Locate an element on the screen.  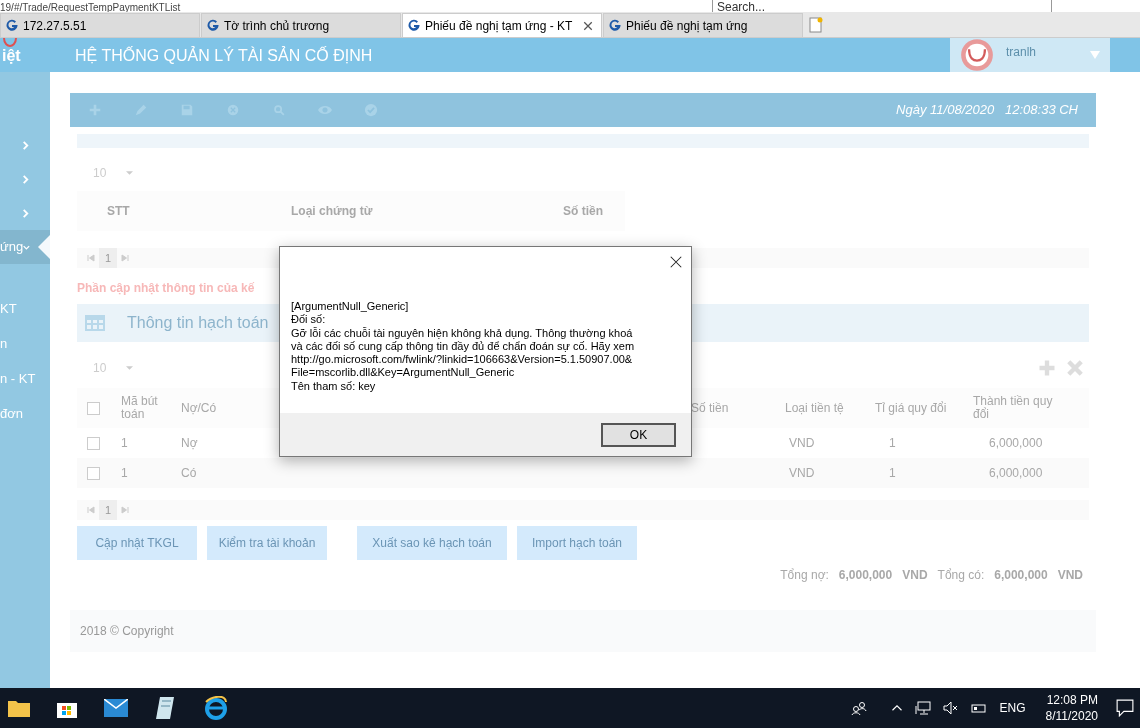
eye-icon is located at coordinates (325, 110).